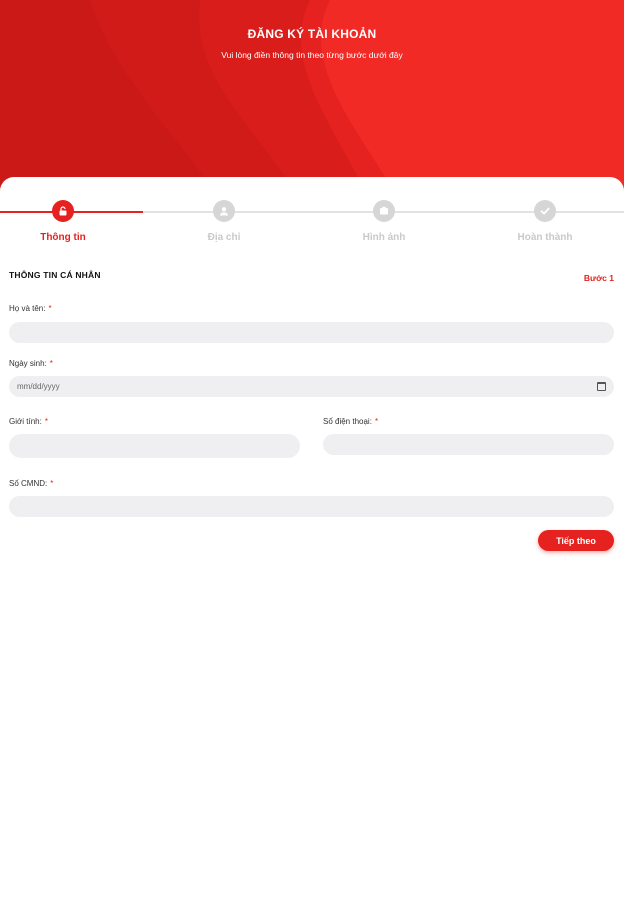  Describe the element at coordinates (312, 34) in the screenshot. I see `page-title: ĐĂNG KÝ TÀI KHOẢN` at that location.